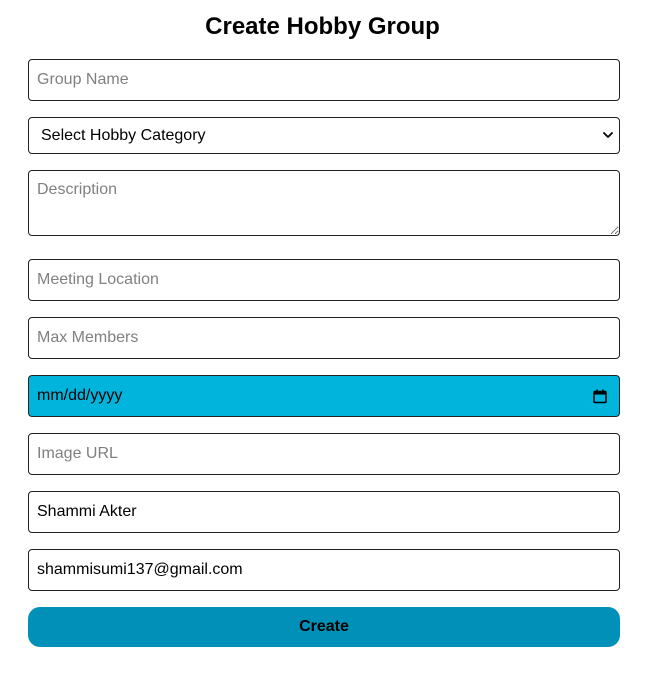 This screenshot has height=675, width=645. I want to click on description-textarea, so click(324, 203).